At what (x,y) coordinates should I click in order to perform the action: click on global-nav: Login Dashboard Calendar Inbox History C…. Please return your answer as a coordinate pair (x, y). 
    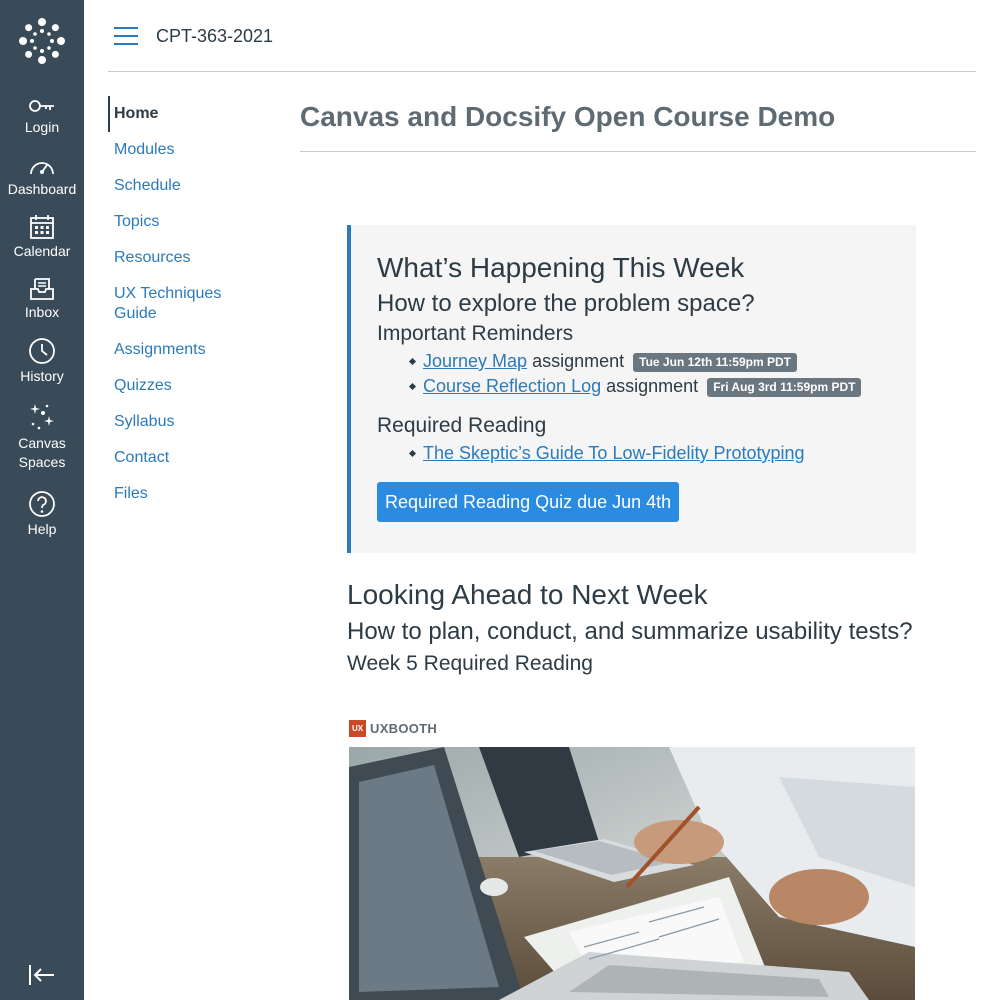
    Looking at the image, I should click on (42, 500).